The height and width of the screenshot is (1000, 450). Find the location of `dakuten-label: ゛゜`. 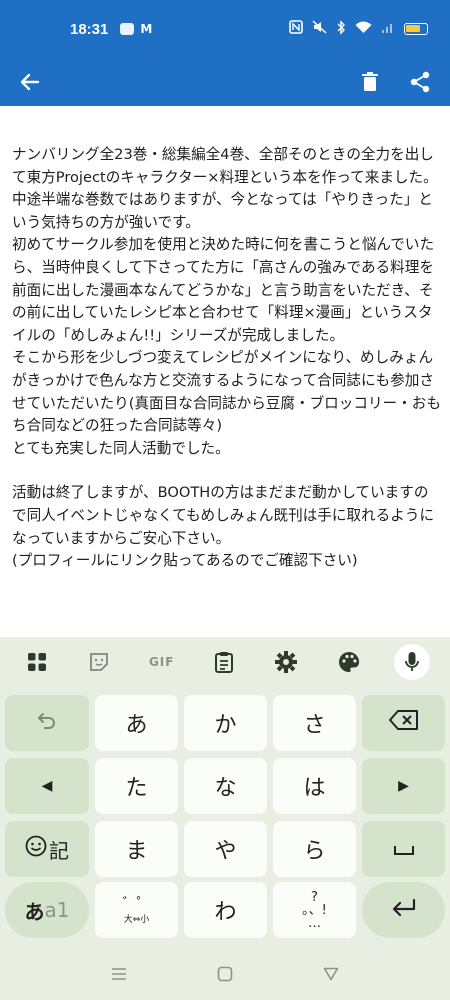

dakuten-label: ゛゜ is located at coordinates (136, 903).